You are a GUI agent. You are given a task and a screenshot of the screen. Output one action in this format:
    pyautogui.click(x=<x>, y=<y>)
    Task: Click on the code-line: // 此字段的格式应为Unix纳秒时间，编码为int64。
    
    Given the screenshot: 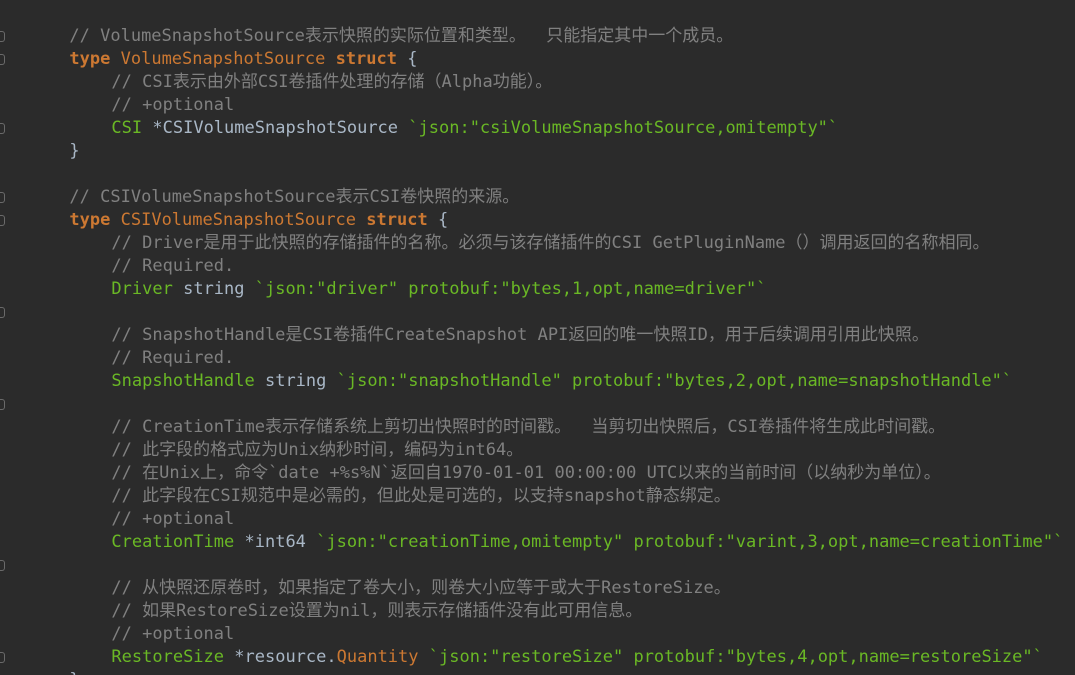 What is the action you would take?
    pyautogui.click(x=541, y=438)
    